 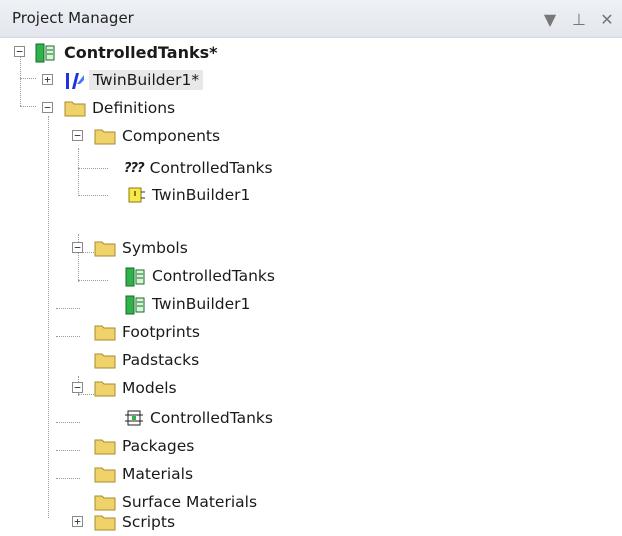 What do you see at coordinates (136, 195) in the screenshot?
I see `component-icon` at bounding box center [136, 195].